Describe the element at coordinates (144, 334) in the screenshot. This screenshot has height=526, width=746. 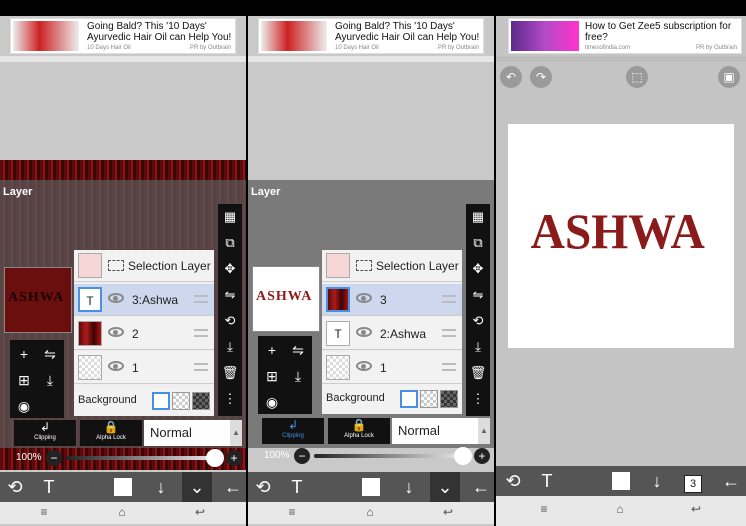
I see `layer-row-2: 2` at that location.